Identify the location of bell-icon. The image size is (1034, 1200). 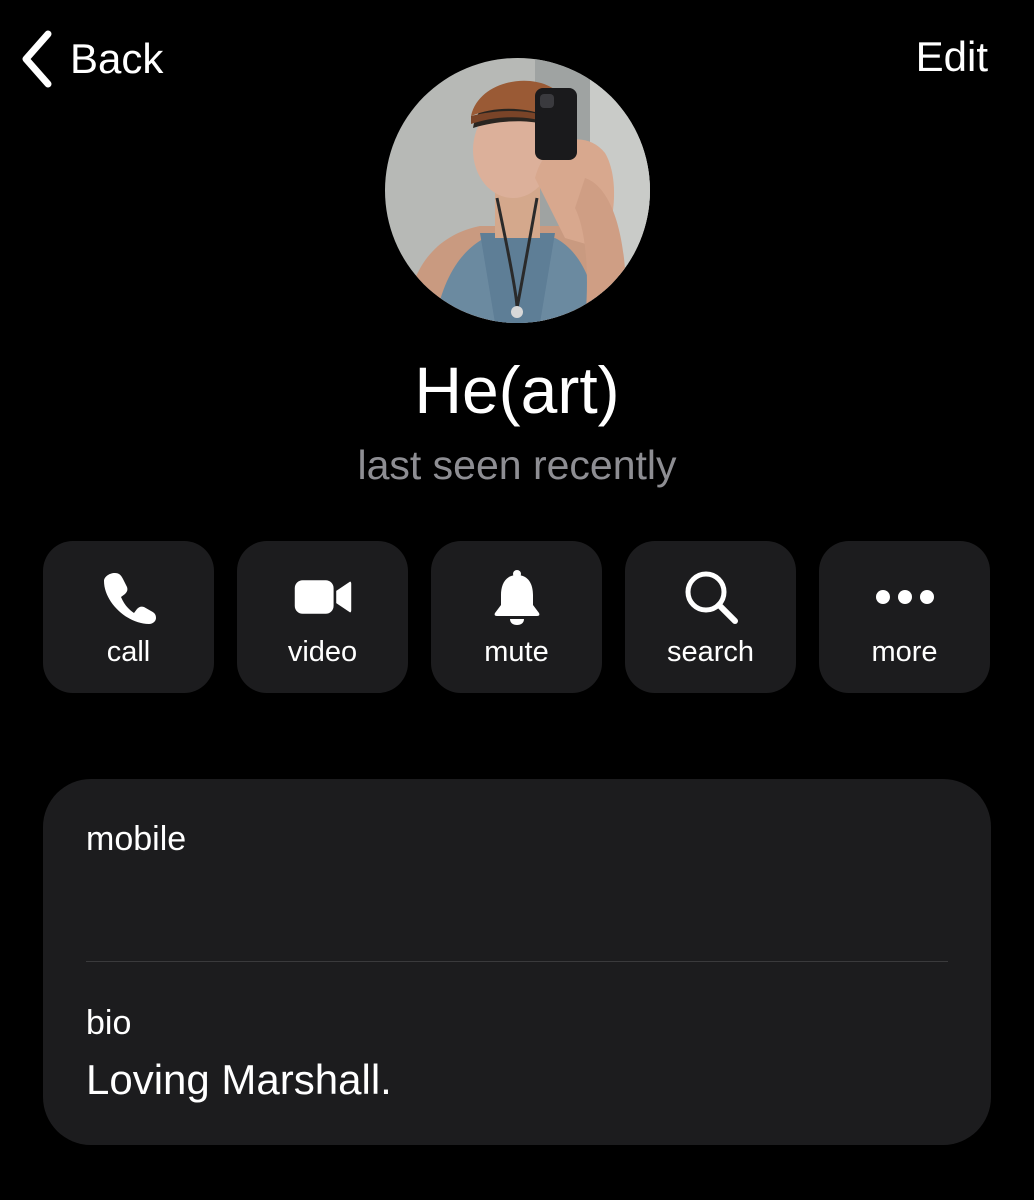
(517, 597).